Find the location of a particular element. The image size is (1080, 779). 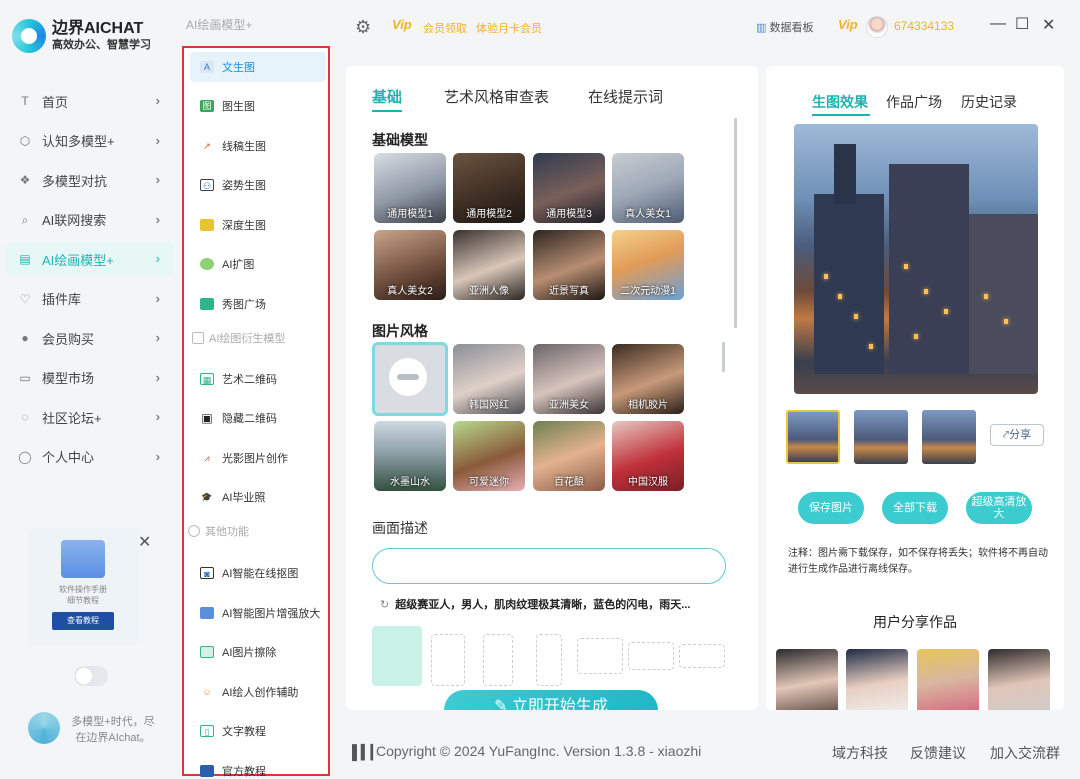

graduation-cap-icon: 🎓 is located at coordinates (207, 497).